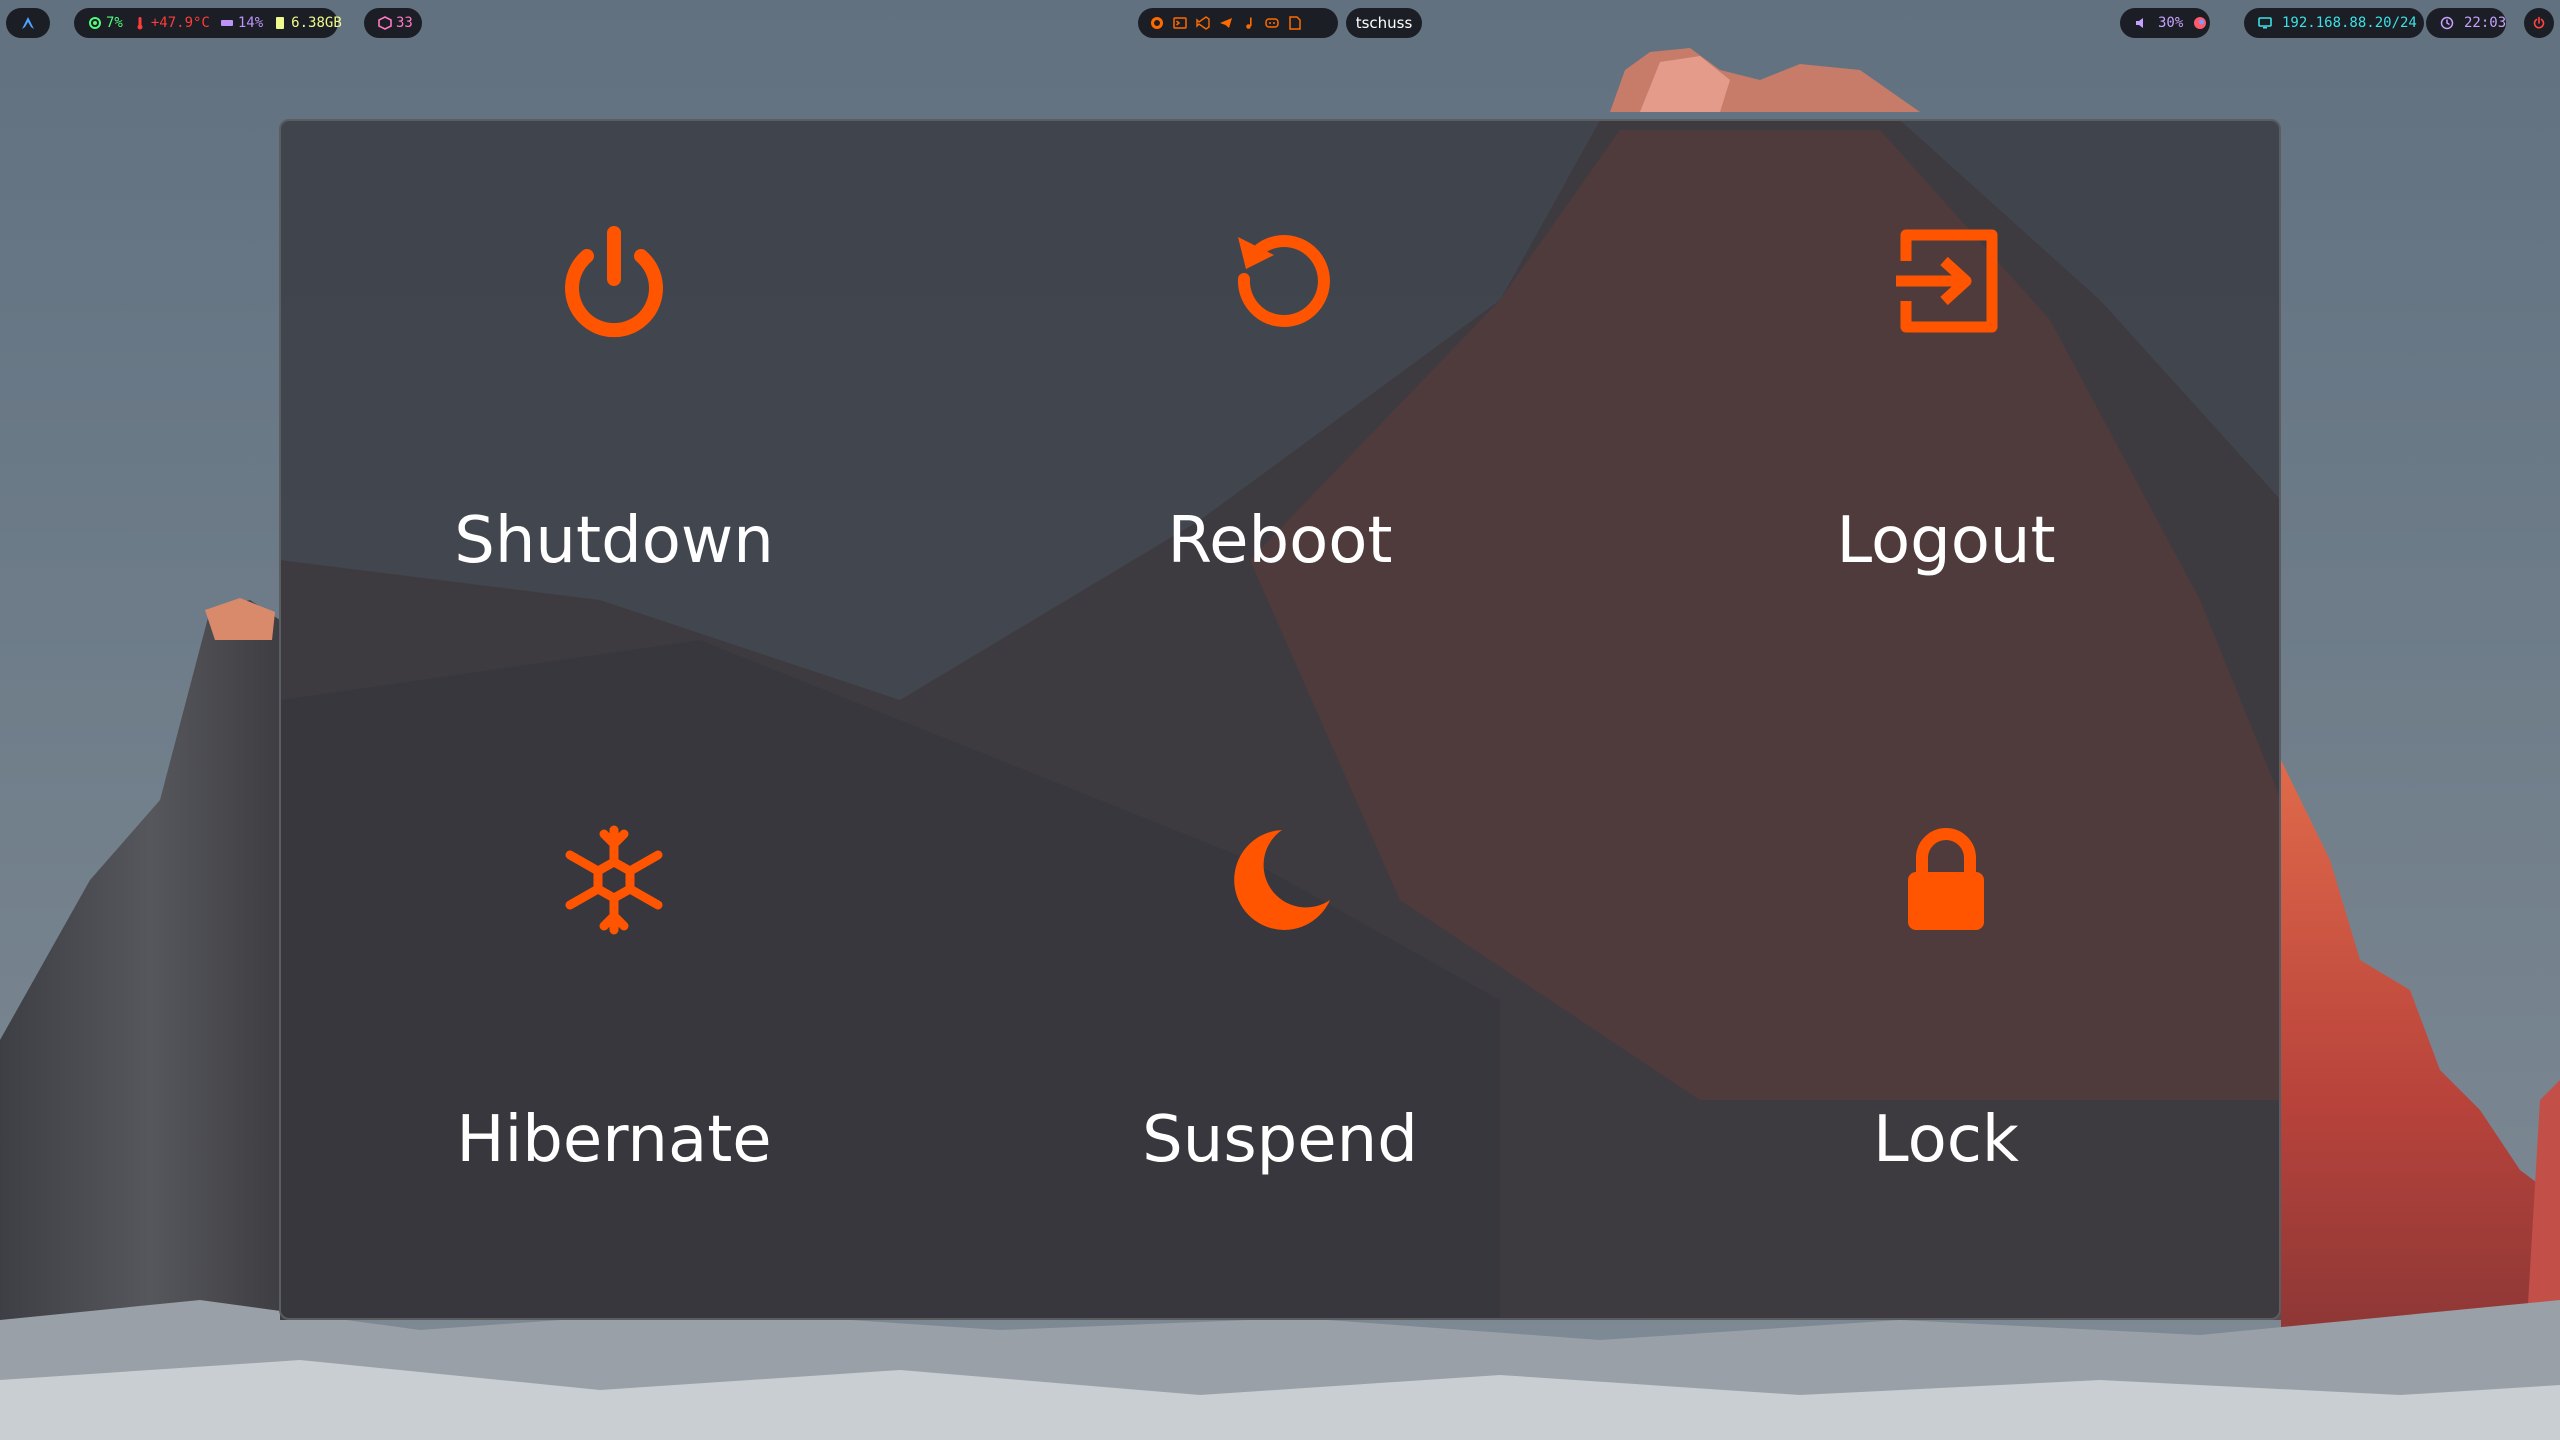 The width and height of the screenshot is (2560, 1440). I want to click on suspend-label: Suspend, so click(1280, 1139).